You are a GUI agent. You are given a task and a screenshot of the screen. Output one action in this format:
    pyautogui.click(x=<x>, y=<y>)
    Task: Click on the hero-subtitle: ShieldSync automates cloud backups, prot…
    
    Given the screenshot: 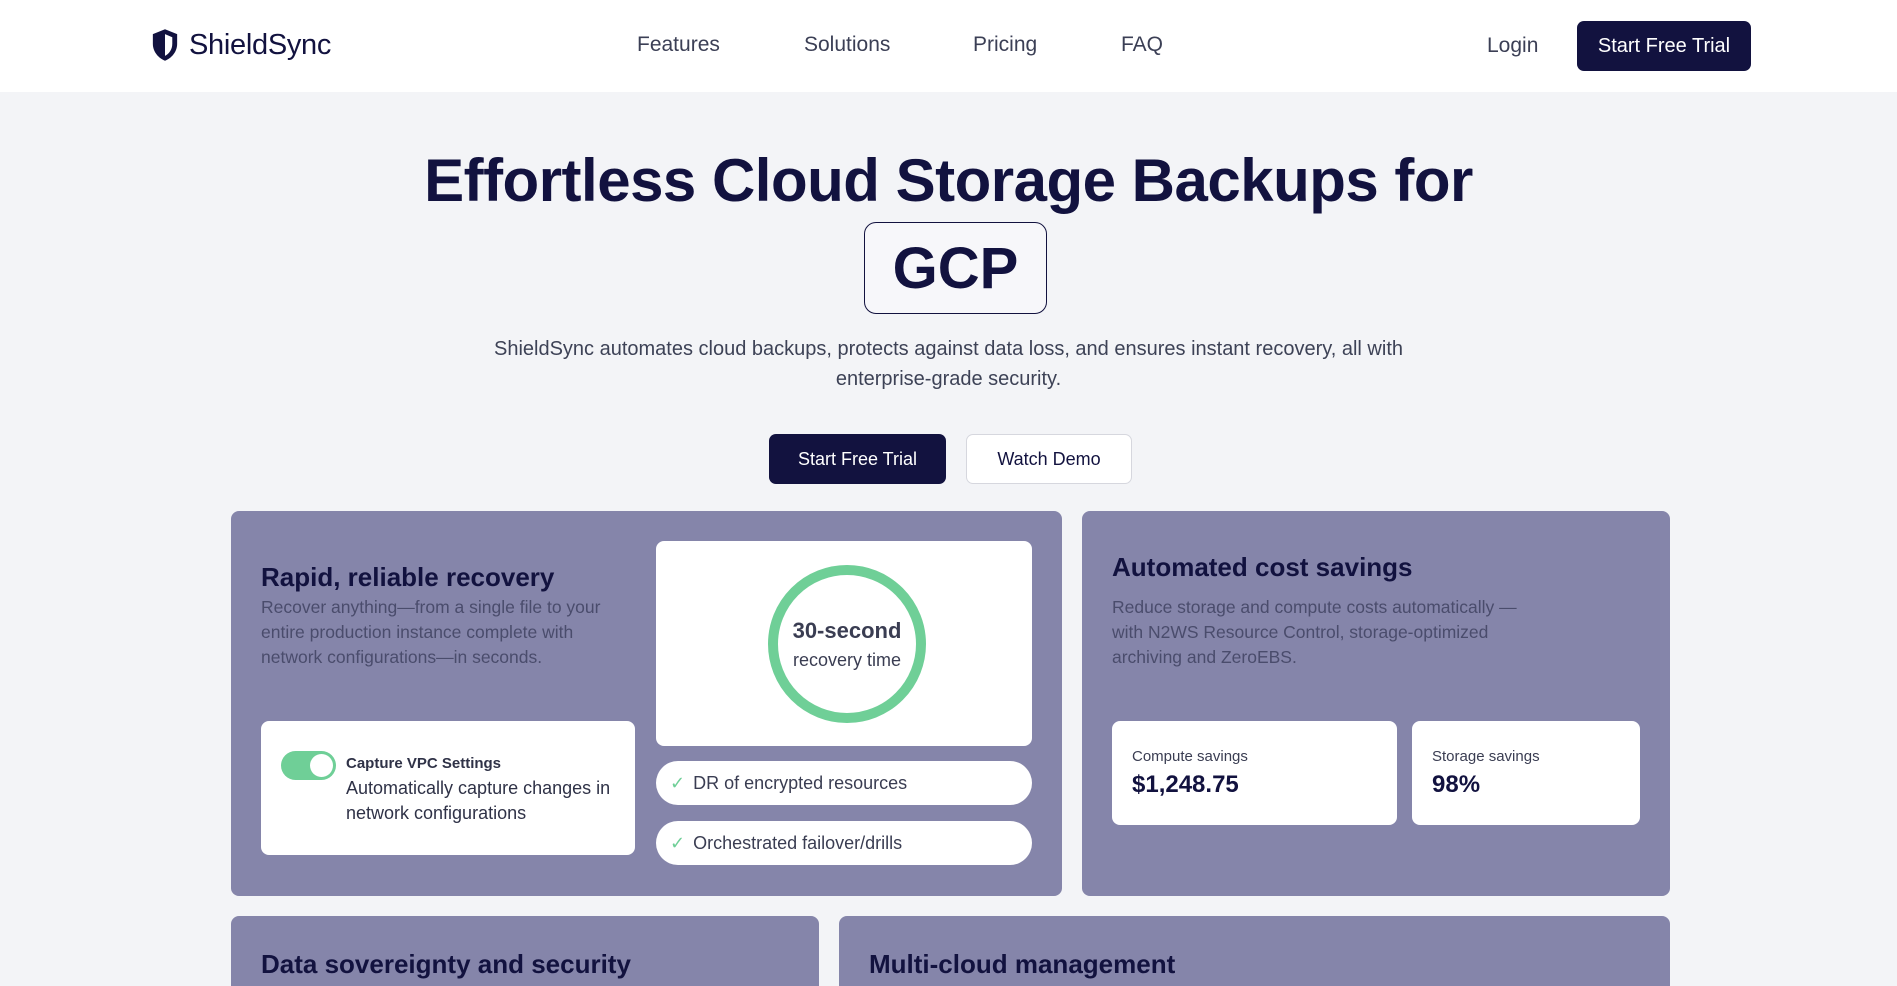 What is the action you would take?
    pyautogui.click(x=948, y=364)
    